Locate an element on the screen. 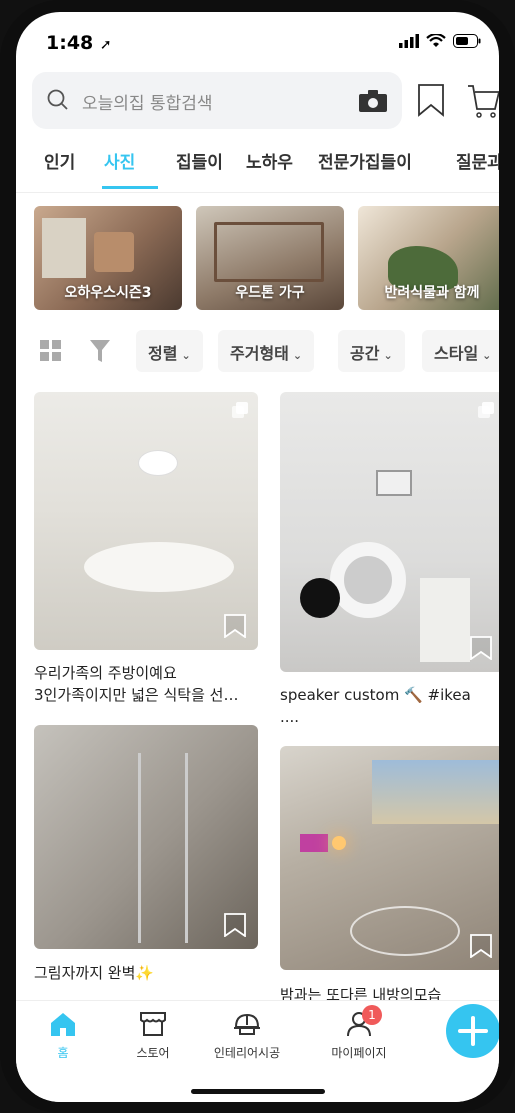  grid-view-icon is located at coordinates (51, 351).